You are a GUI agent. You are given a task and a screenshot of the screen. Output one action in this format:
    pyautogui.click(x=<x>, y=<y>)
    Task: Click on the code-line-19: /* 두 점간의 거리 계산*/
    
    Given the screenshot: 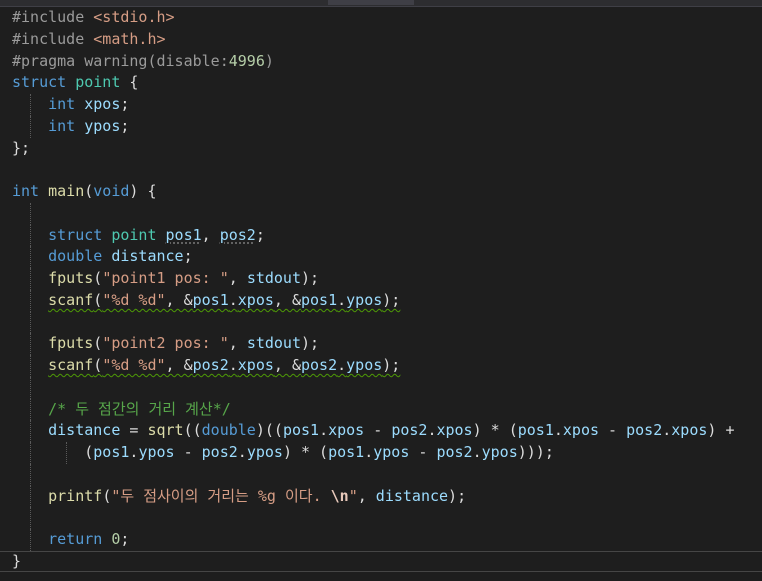 What is the action you would take?
    pyautogui.click(x=387, y=409)
    